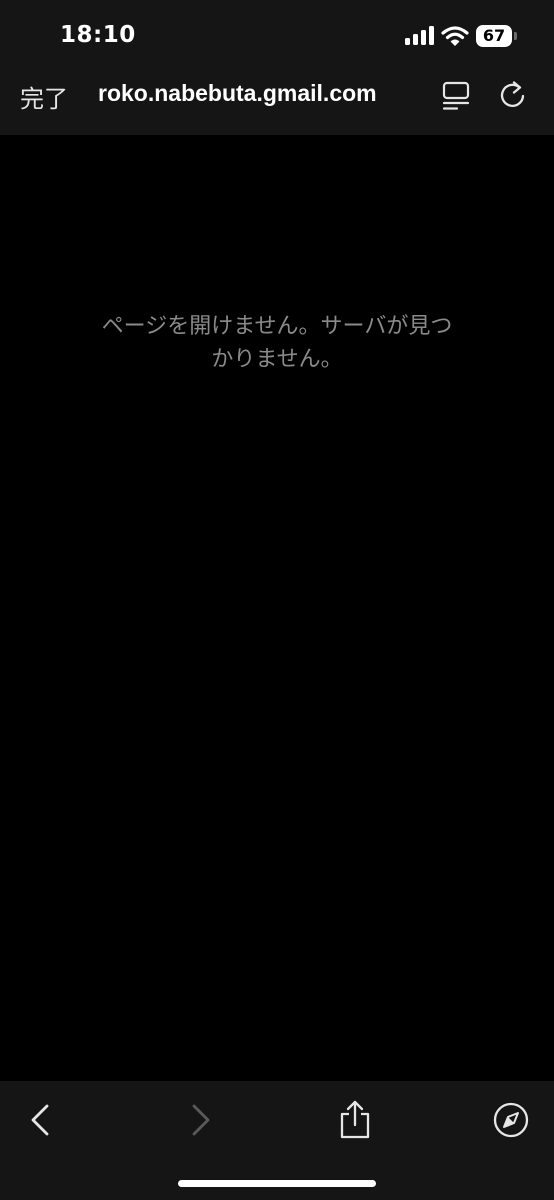 This screenshot has height=1200, width=554. I want to click on wifi-icon, so click(455, 36).